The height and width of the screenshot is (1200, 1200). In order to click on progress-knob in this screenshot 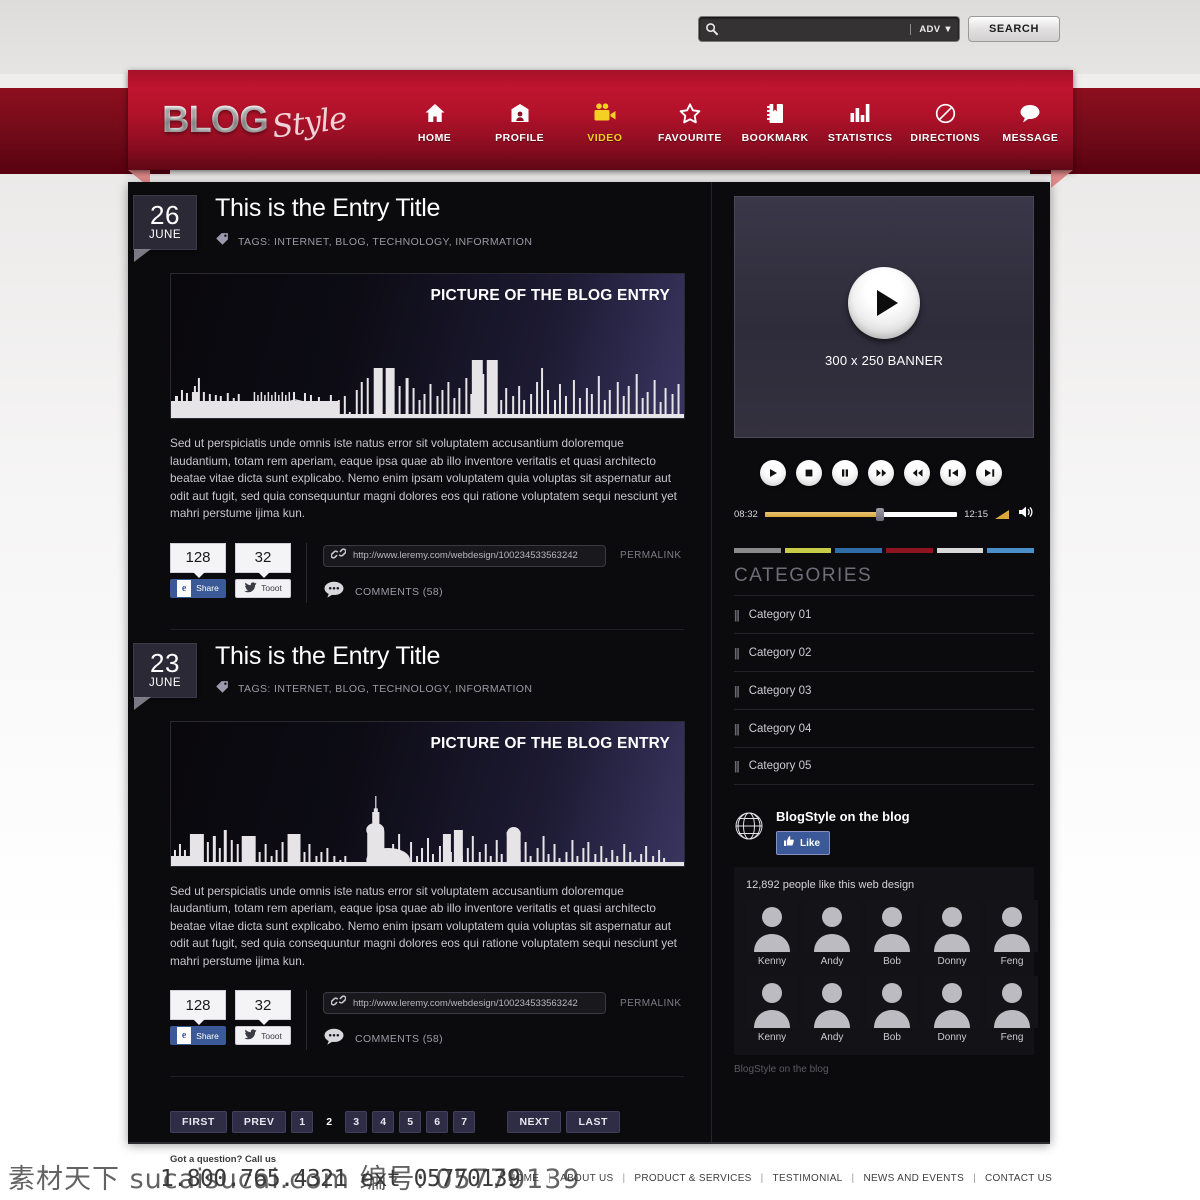, I will do `click(880, 514)`.